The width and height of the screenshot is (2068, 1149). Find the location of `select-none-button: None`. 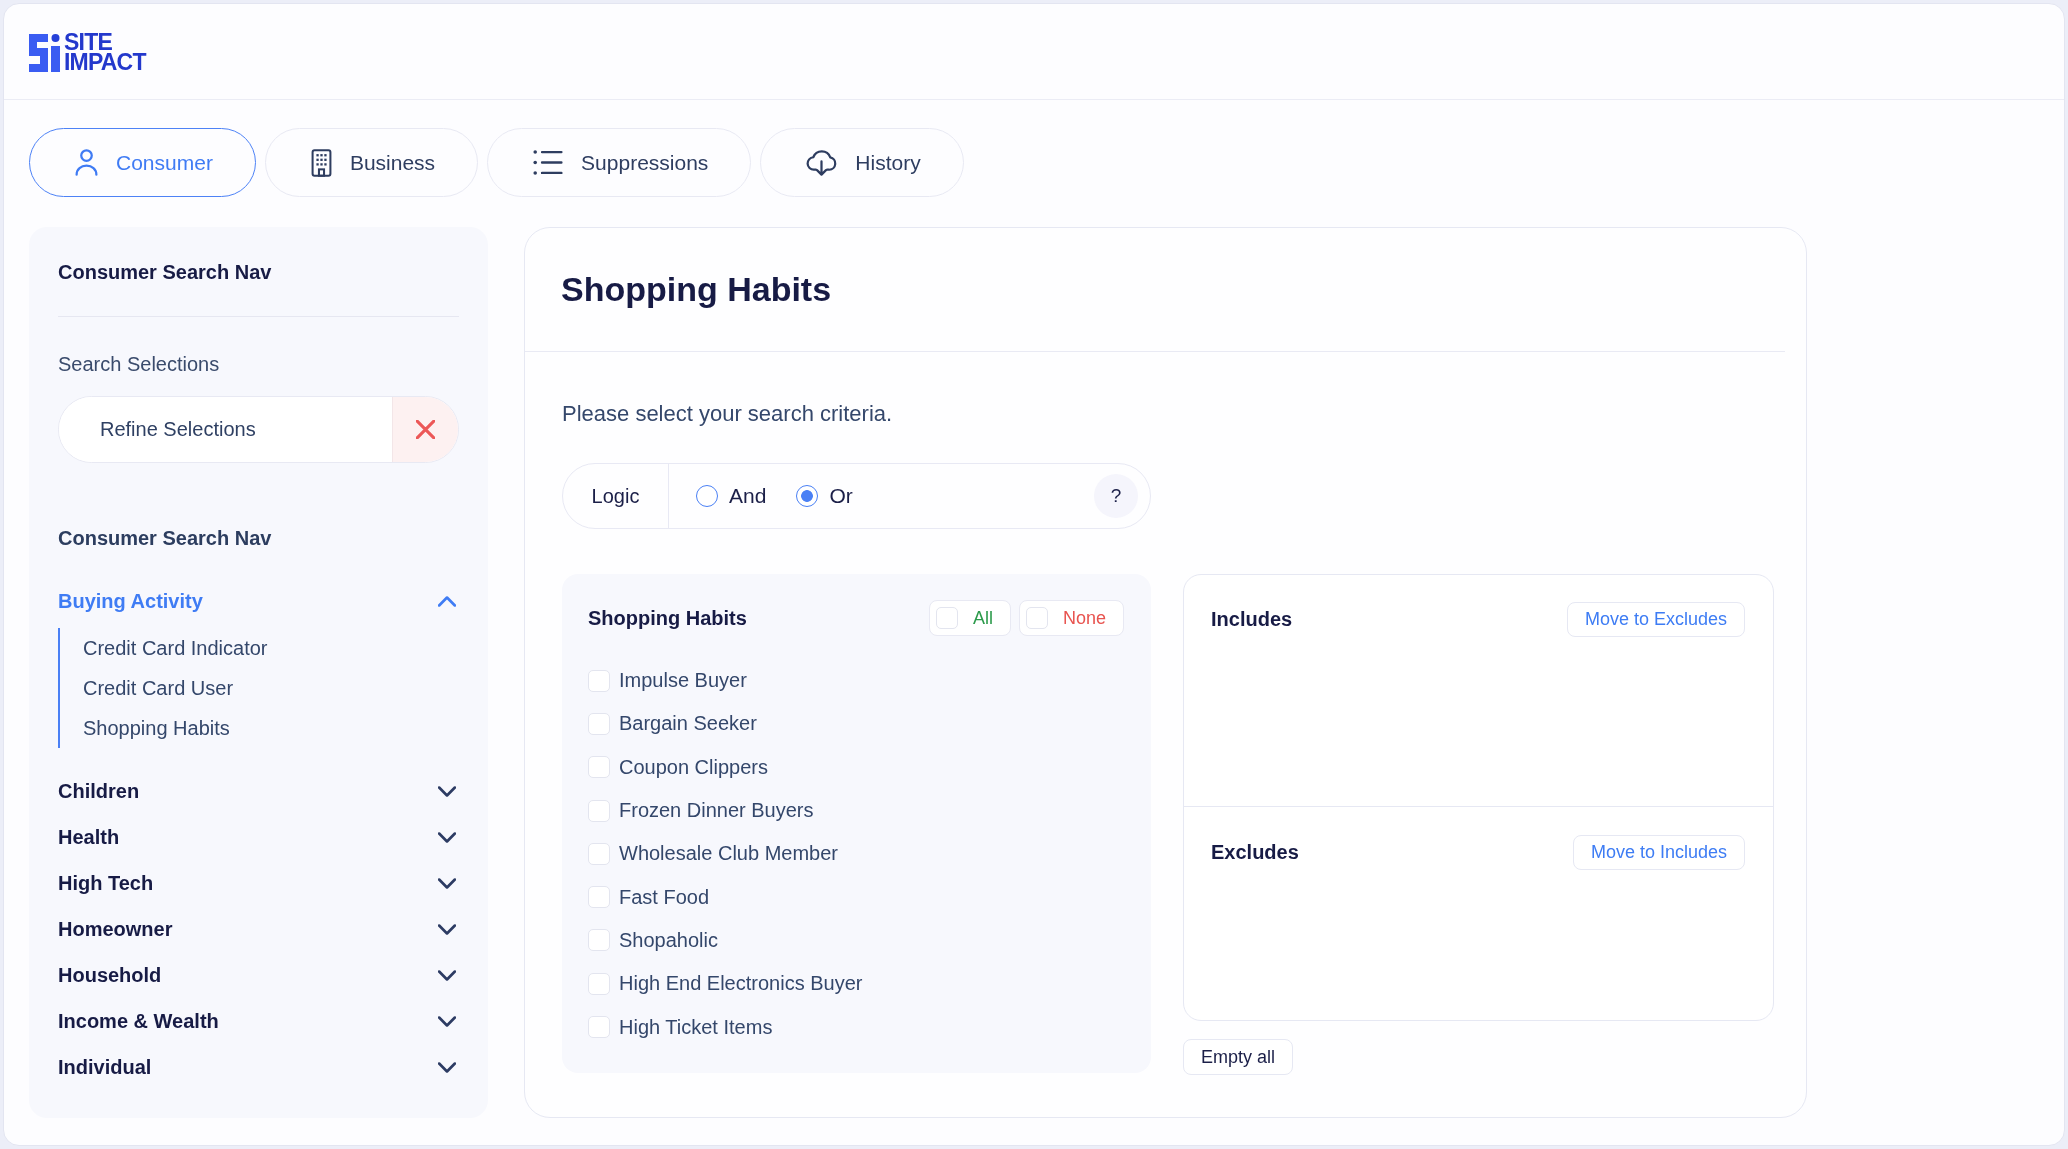

select-none-button: None is located at coordinates (1071, 618).